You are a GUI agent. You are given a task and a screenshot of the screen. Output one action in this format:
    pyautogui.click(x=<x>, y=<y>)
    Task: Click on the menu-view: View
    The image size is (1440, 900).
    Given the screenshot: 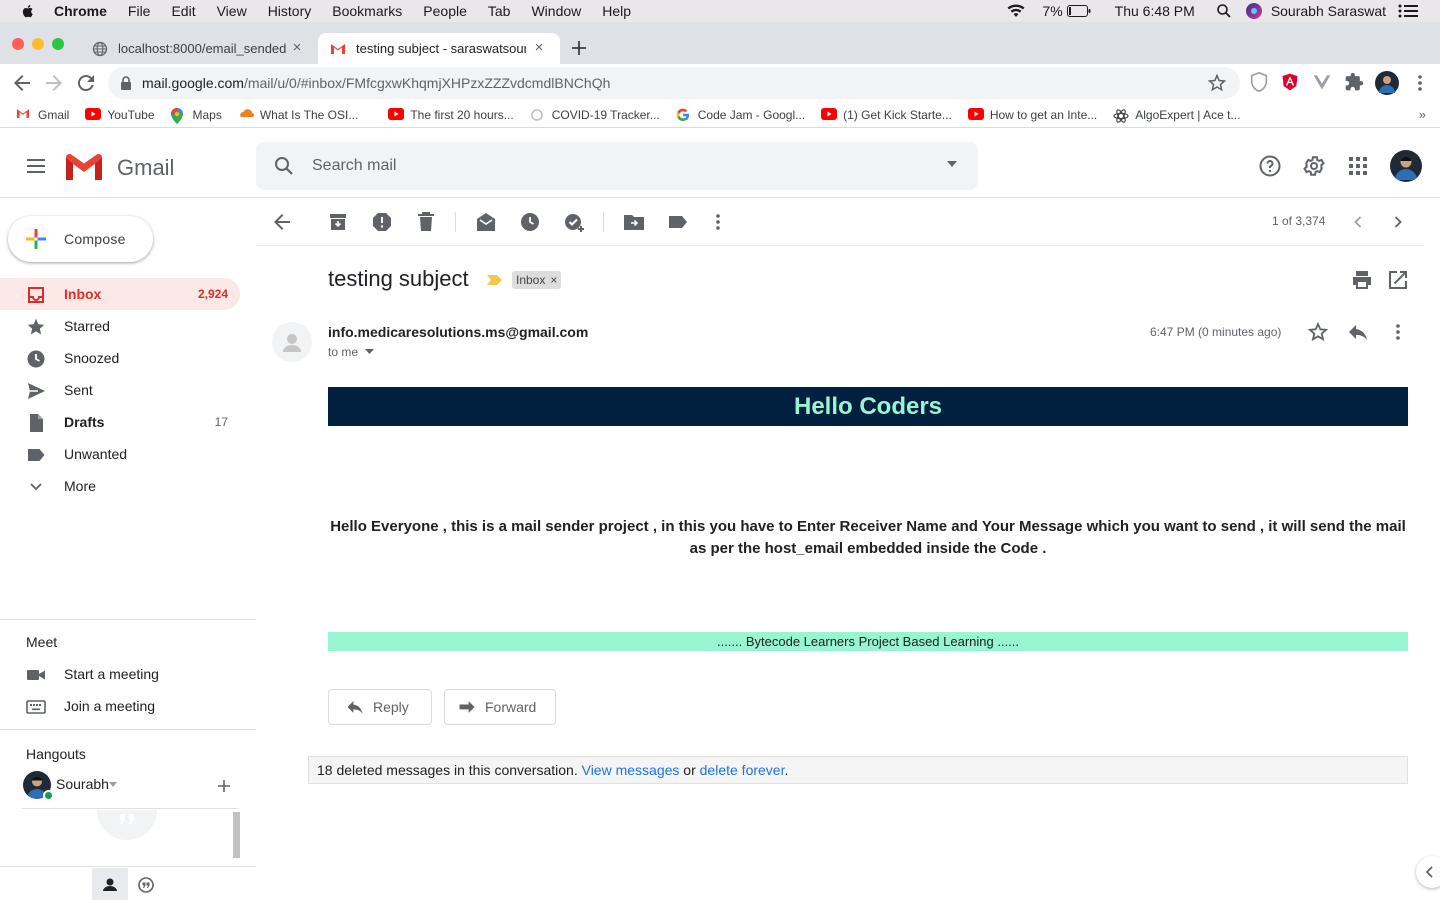 What is the action you would take?
    pyautogui.click(x=232, y=11)
    